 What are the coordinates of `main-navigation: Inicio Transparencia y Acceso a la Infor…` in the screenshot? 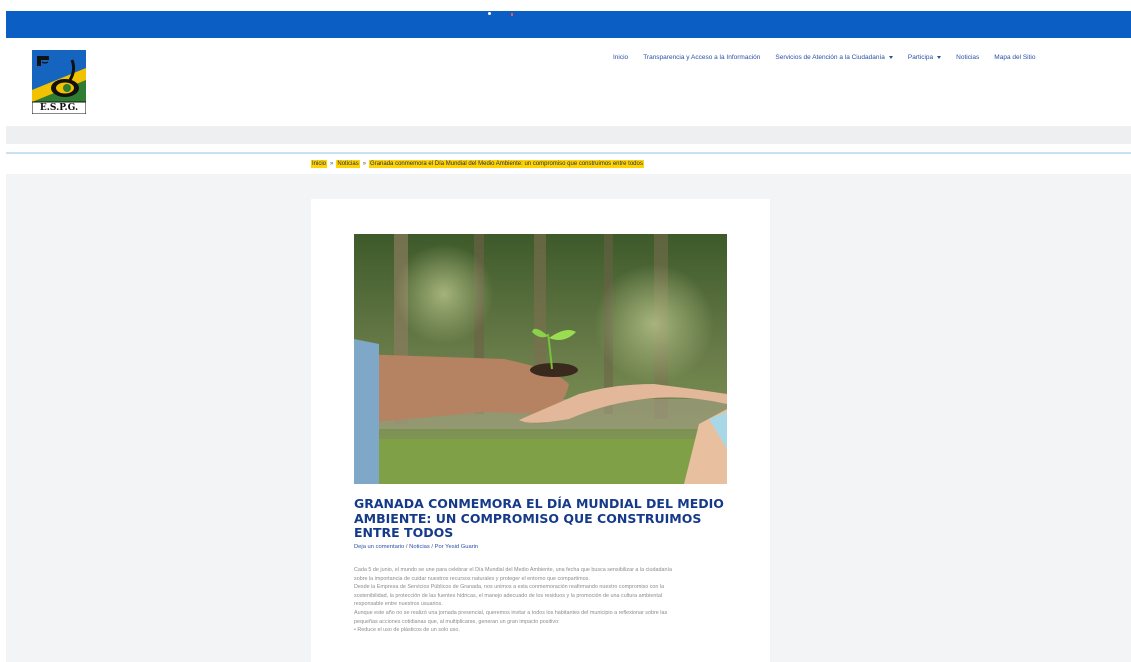 It's located at (832, 57).